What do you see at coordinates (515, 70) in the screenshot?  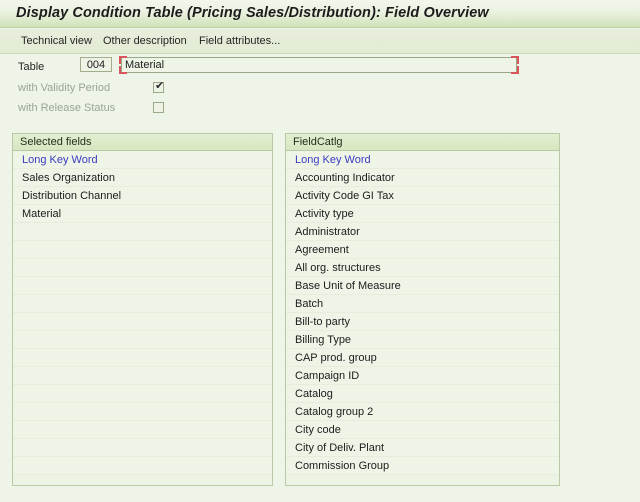 I see `focus-bracket-bottom-right-icon` at bounding box center [515, 70].